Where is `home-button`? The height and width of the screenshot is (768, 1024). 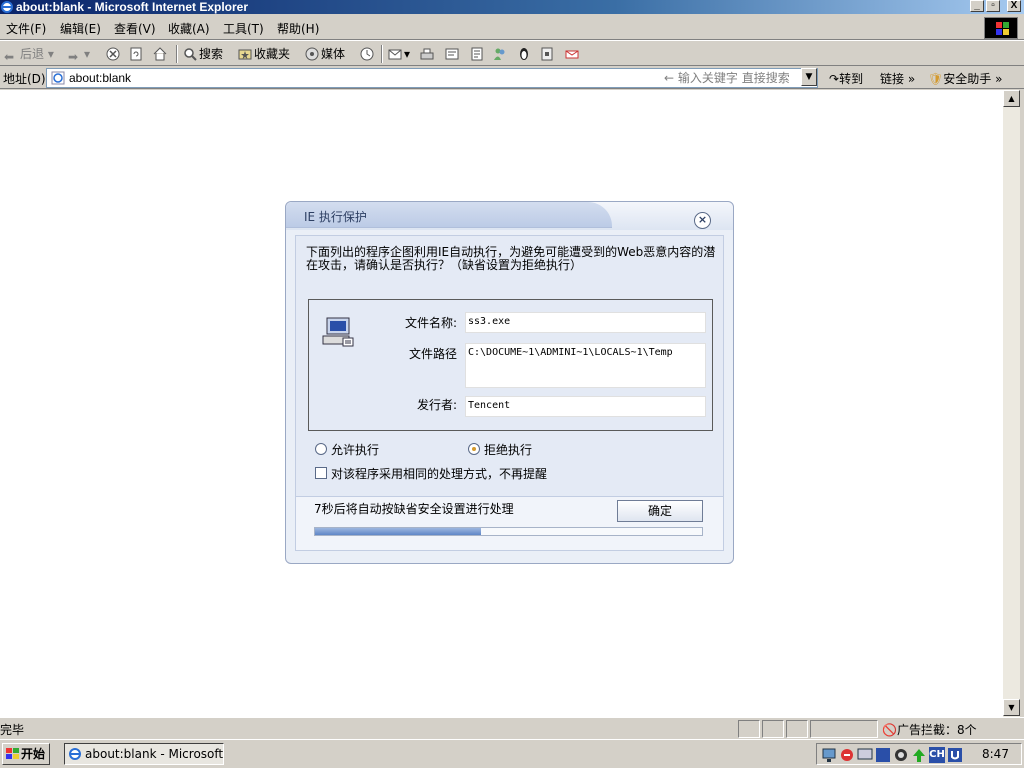
home-button is located at coordinates (161, 54).